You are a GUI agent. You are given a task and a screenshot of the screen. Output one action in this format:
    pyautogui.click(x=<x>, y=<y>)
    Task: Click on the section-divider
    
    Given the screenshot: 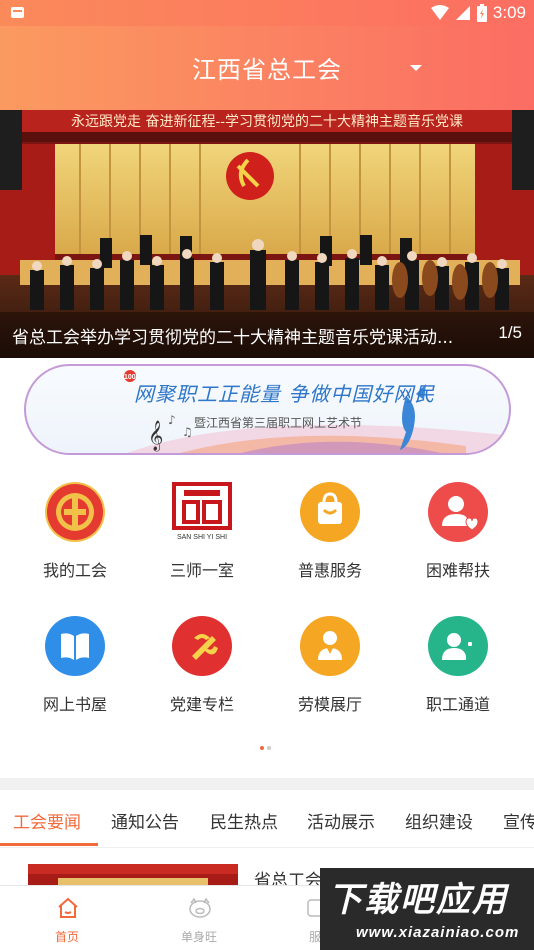 What is the action you would take?
    pyautogui.click(x=267, y=784)
    